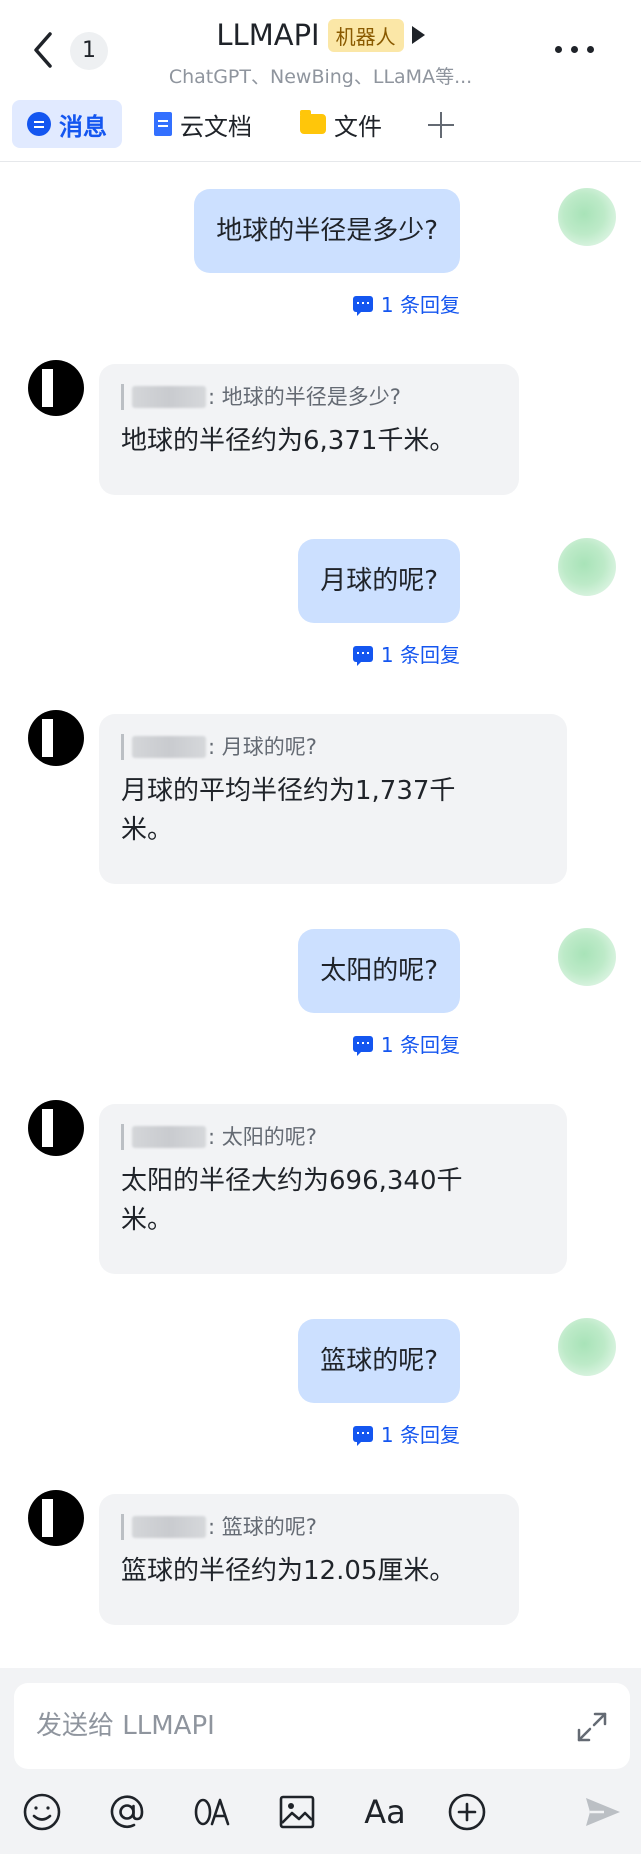  What do you see at coordinates (42, 1812) in the screenshot?
I see `emoji-icon` at bounding box center [42, 1812].